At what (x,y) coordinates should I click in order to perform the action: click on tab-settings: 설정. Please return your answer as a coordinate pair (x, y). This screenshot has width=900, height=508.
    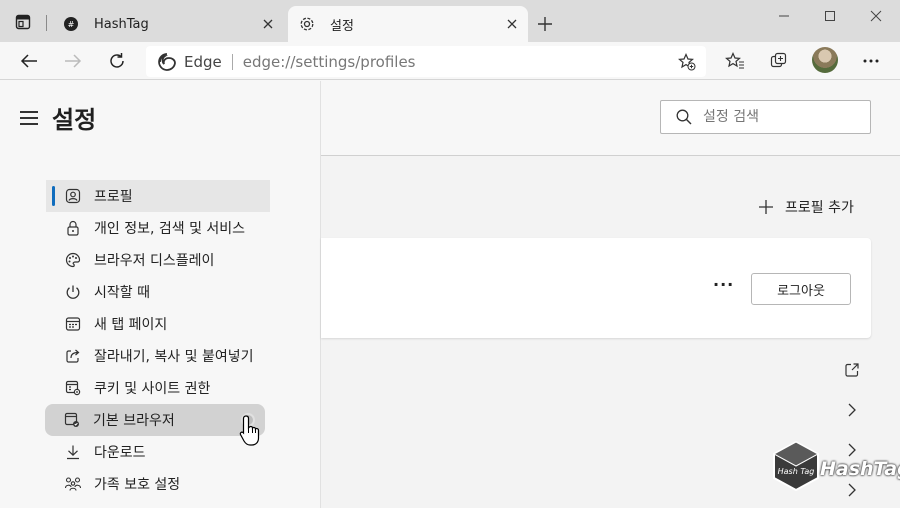
    Looking at the image, I should click on (408, 24).